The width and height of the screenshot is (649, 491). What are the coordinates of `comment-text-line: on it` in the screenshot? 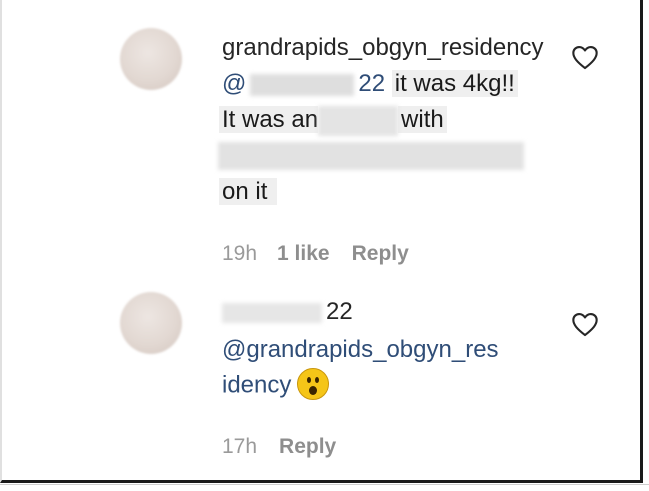 It's located at (248, 192).